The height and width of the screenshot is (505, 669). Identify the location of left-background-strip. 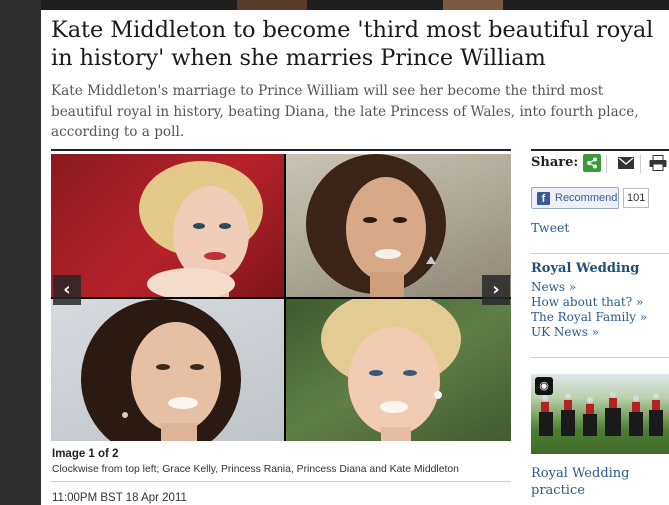
(20, 252).